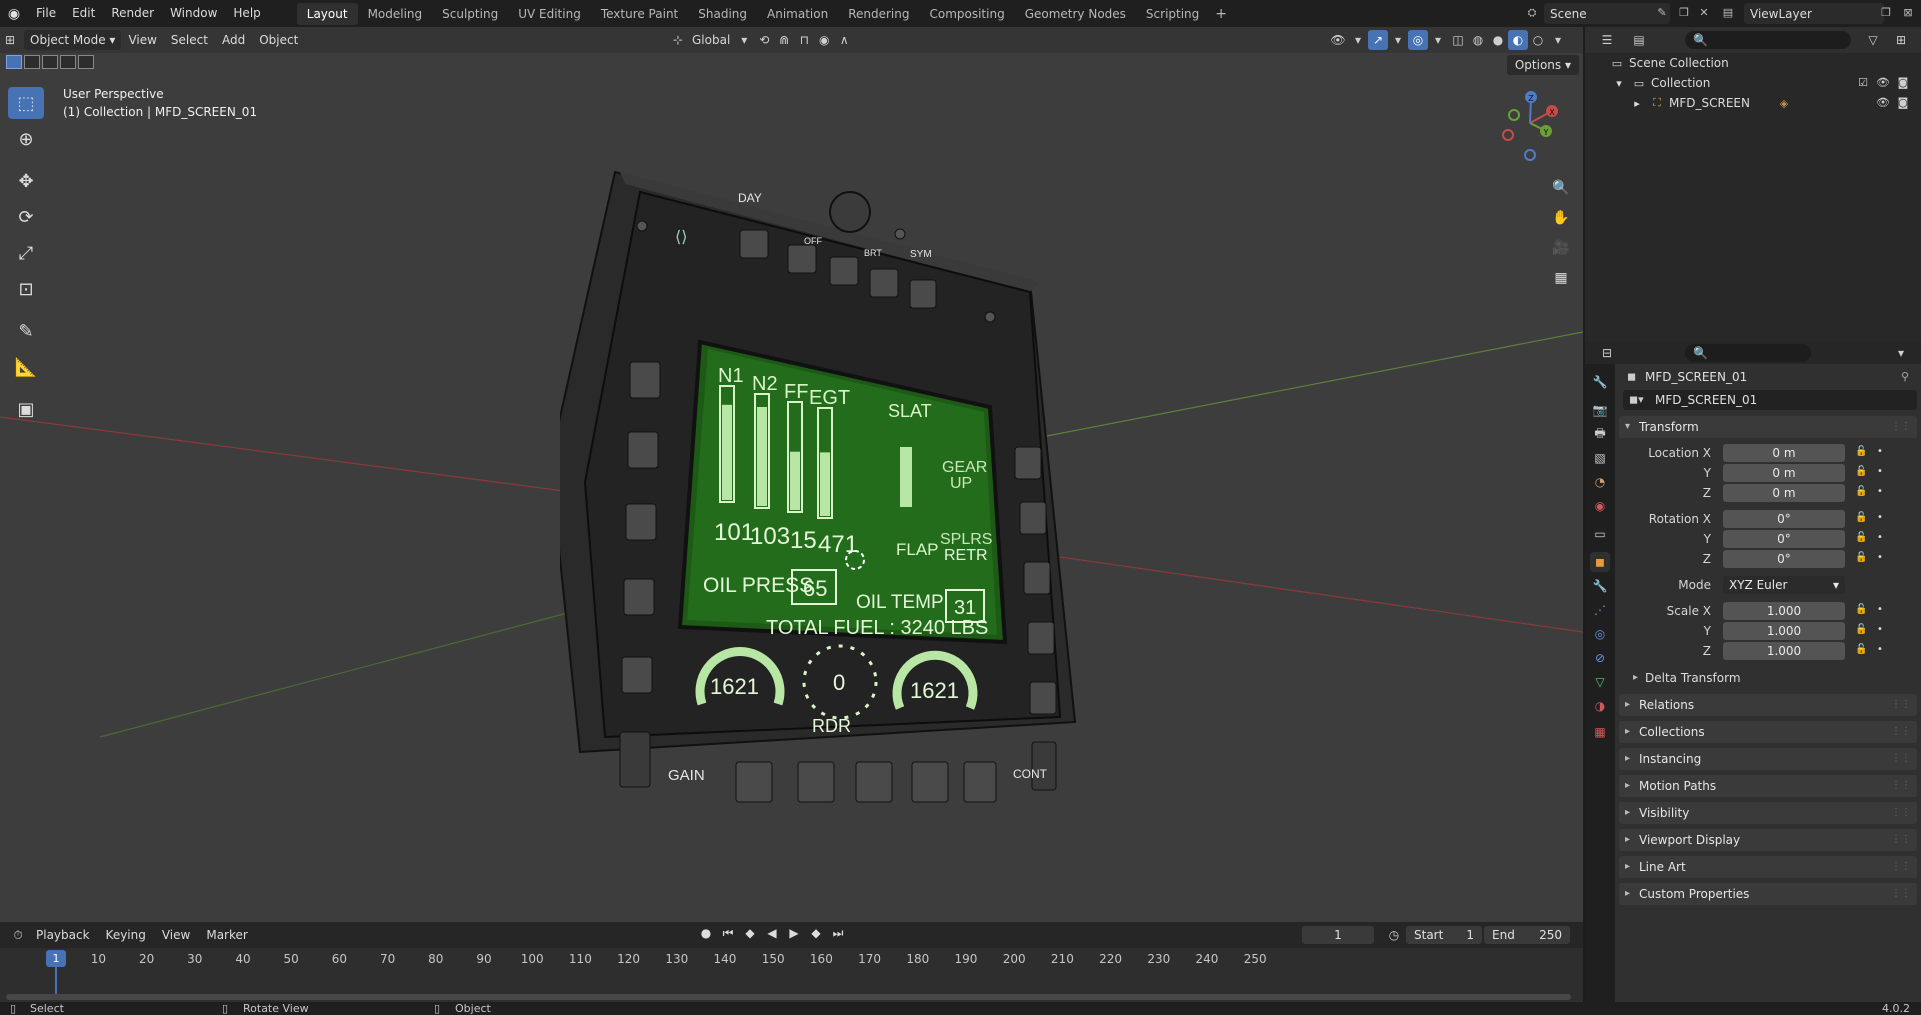  Describe the element at coordinates (1418, 40) in the screenshot. I see `overlays-toggle-icon: ◎` at that location.